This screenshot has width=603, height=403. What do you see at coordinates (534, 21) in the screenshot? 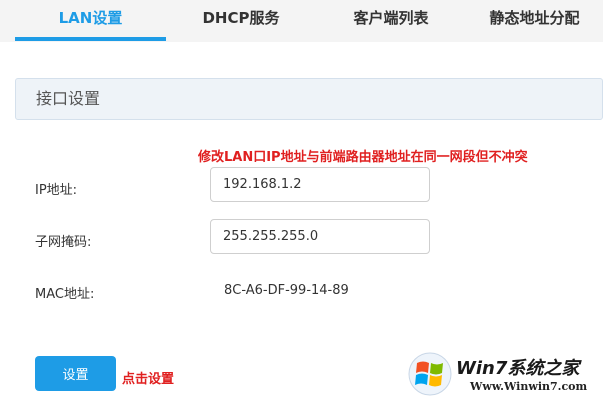
I see `tab-static-address: 静态地址分配` at bounding box center [534, 21].